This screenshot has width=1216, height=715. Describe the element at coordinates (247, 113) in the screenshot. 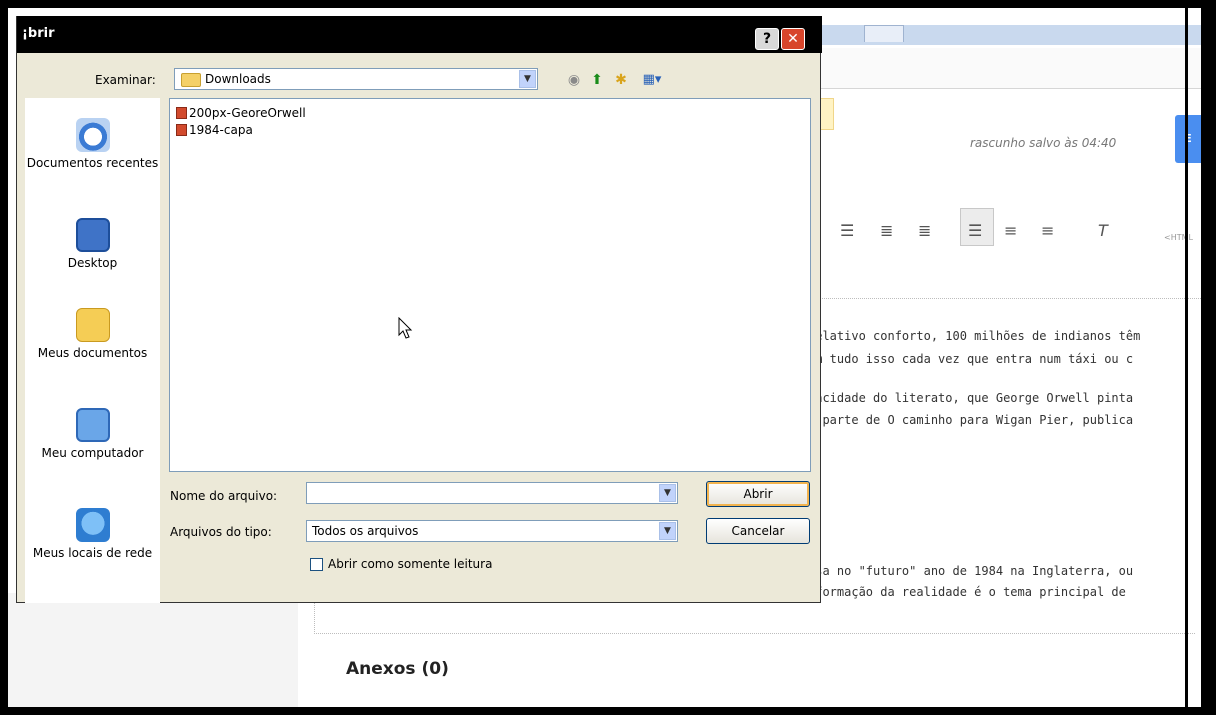

I see `file-name: 200px-GeoreOrwell` at that location.